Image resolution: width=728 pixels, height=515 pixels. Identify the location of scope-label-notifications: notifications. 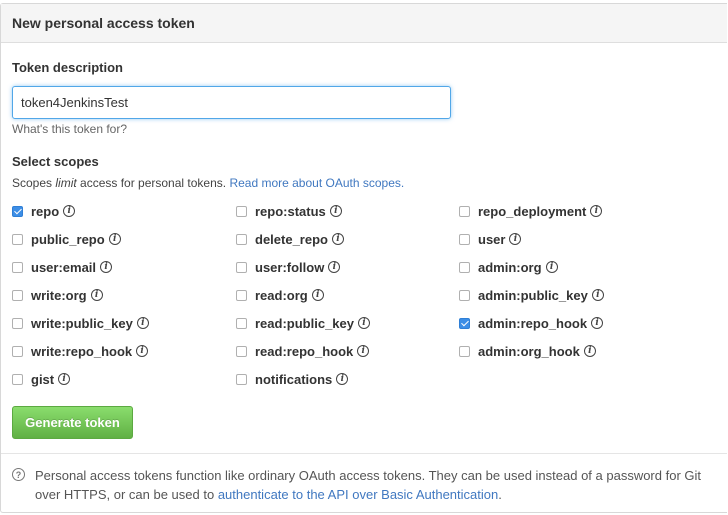
(294, 379).